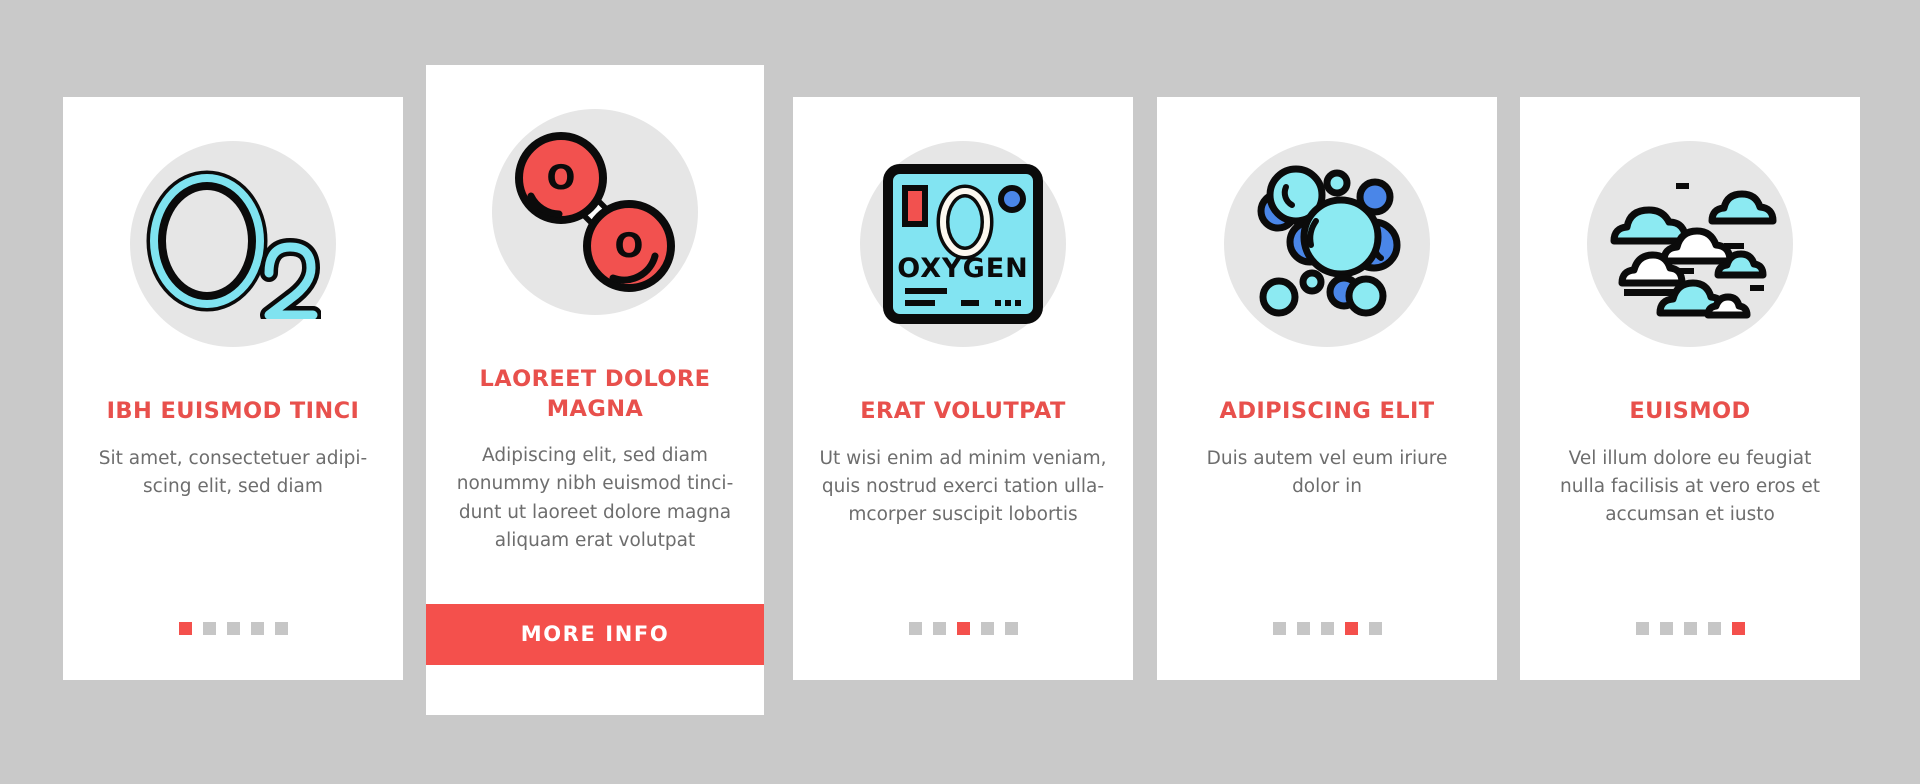 The width and height of the screenshot is (1920, 784). Describe the element at coordinates (1327, 472) in the screenshot. I see `card-description: Duis autem vel eum iriure dolor in` at that location.